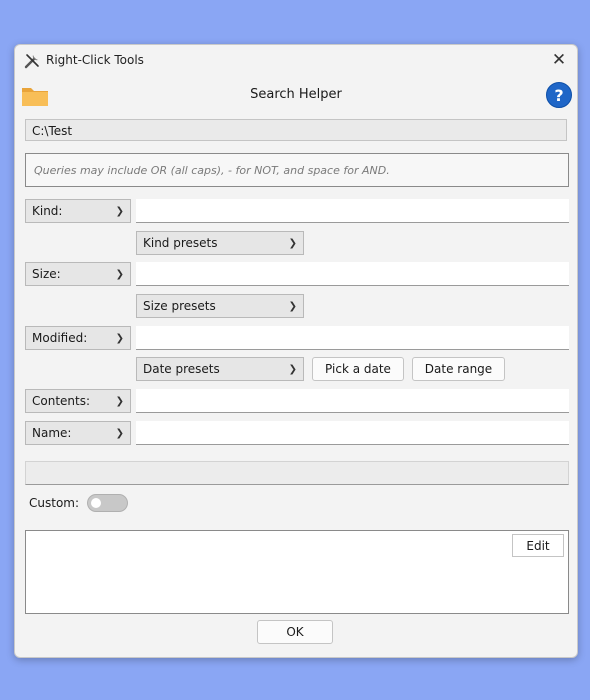 This screenshot has width=590, height=700. Describe the element at coordinates (352, 401) in the screenshot. I see `contents-input` at that location.